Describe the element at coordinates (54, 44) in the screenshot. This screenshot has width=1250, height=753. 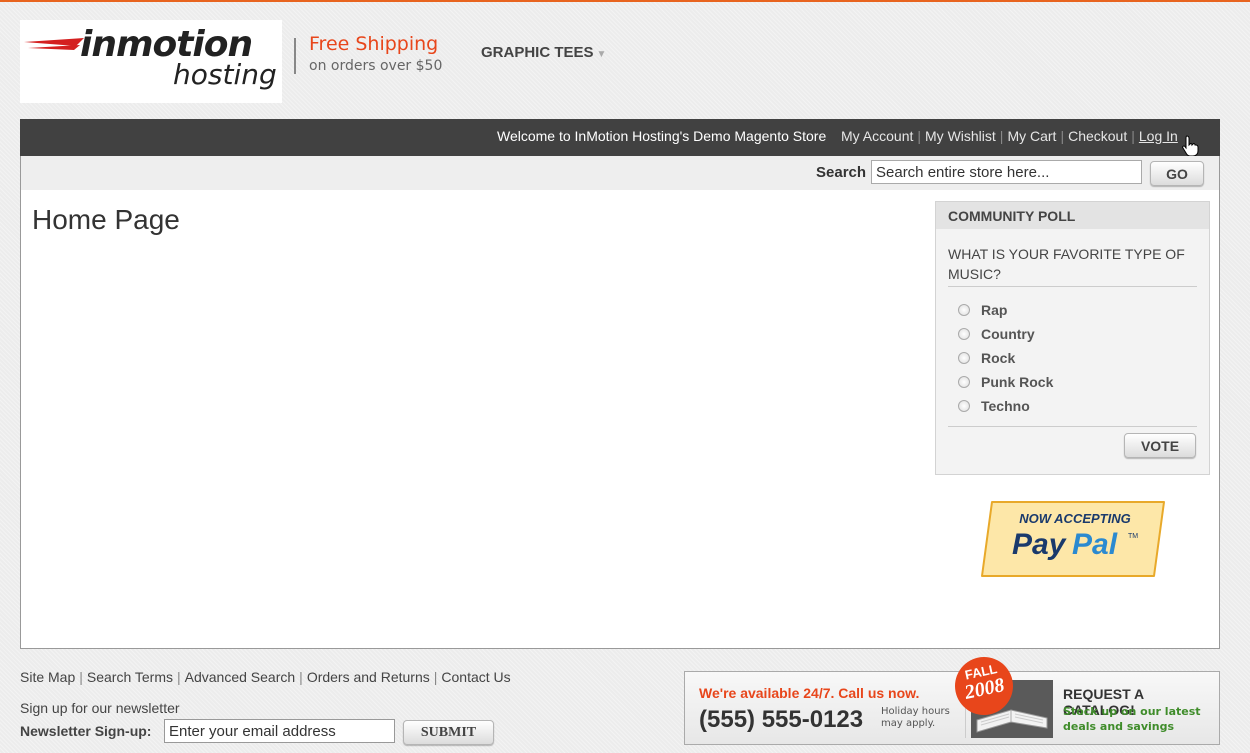
I see `swoosh-icon` at that location.